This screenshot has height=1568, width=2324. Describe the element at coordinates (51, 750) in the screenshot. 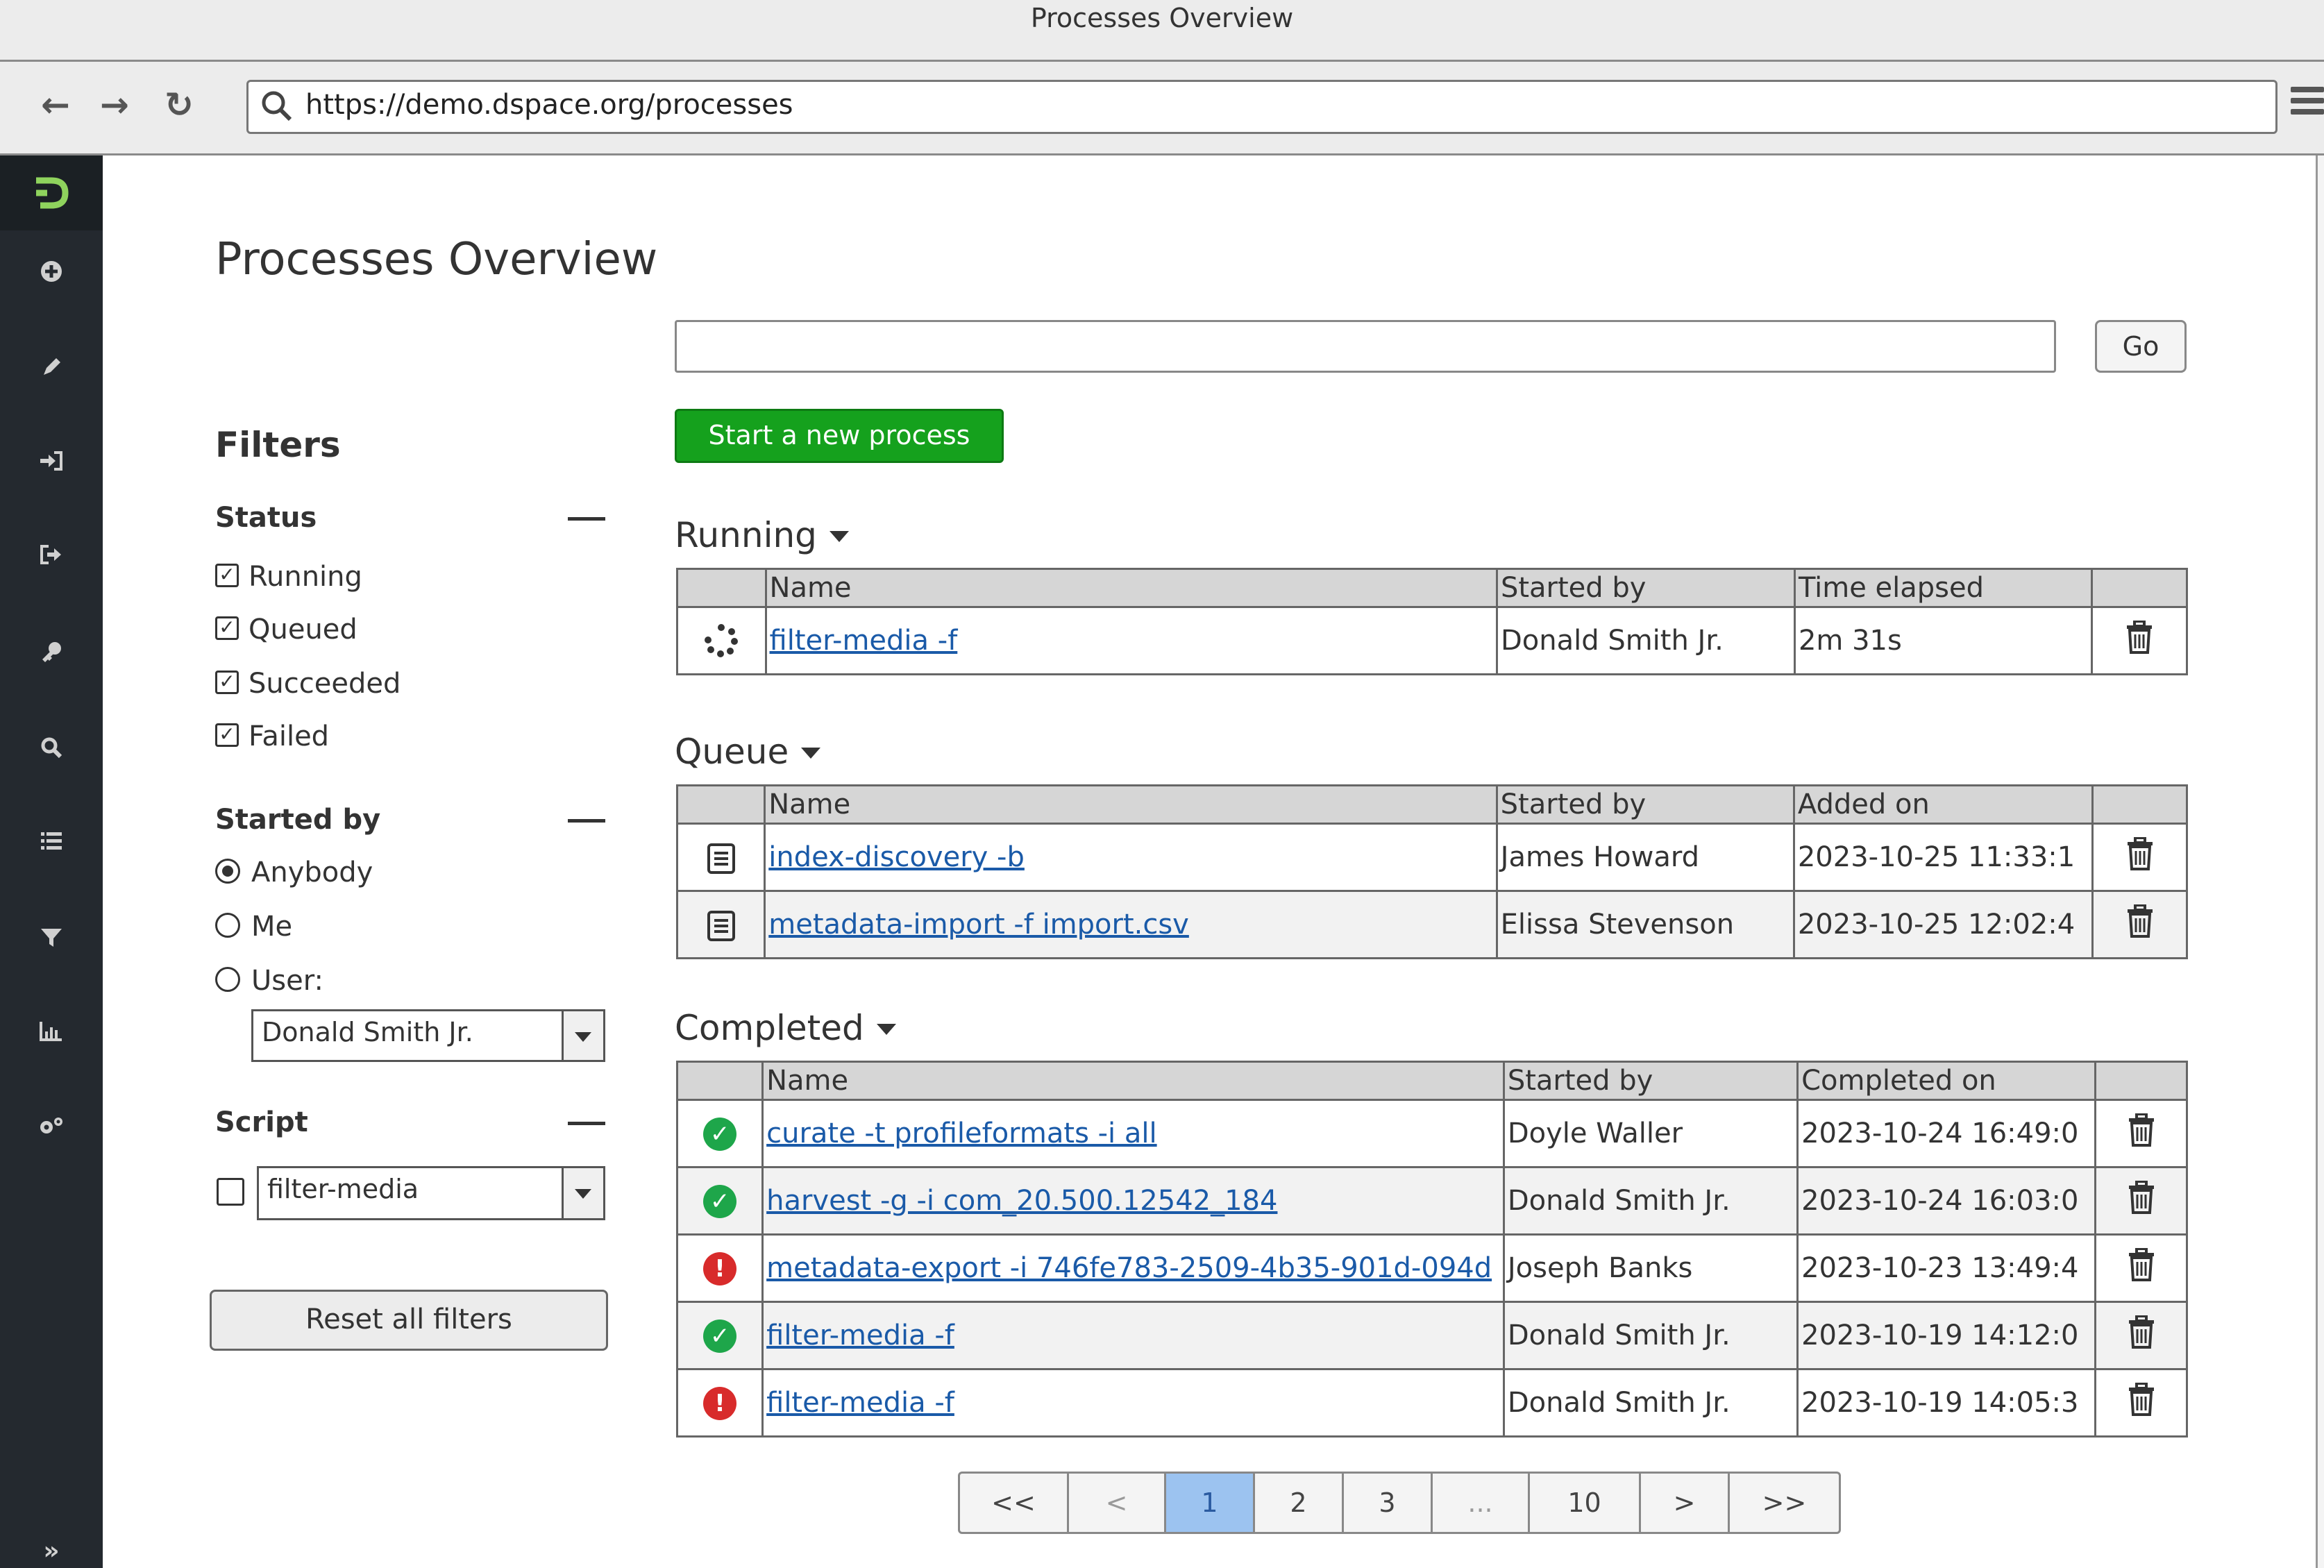

I see `search-icon` at that location.